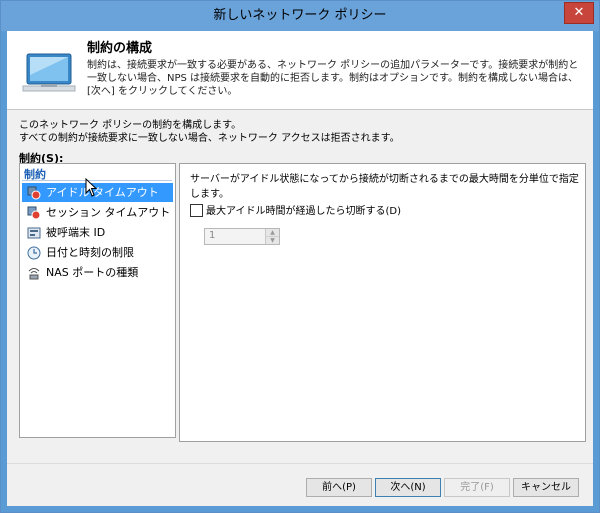  Describe the element at coordinates (242, 236) in the screenshot. I see `idle-minutes-spinner: 1 ▲ ▼` at that location.